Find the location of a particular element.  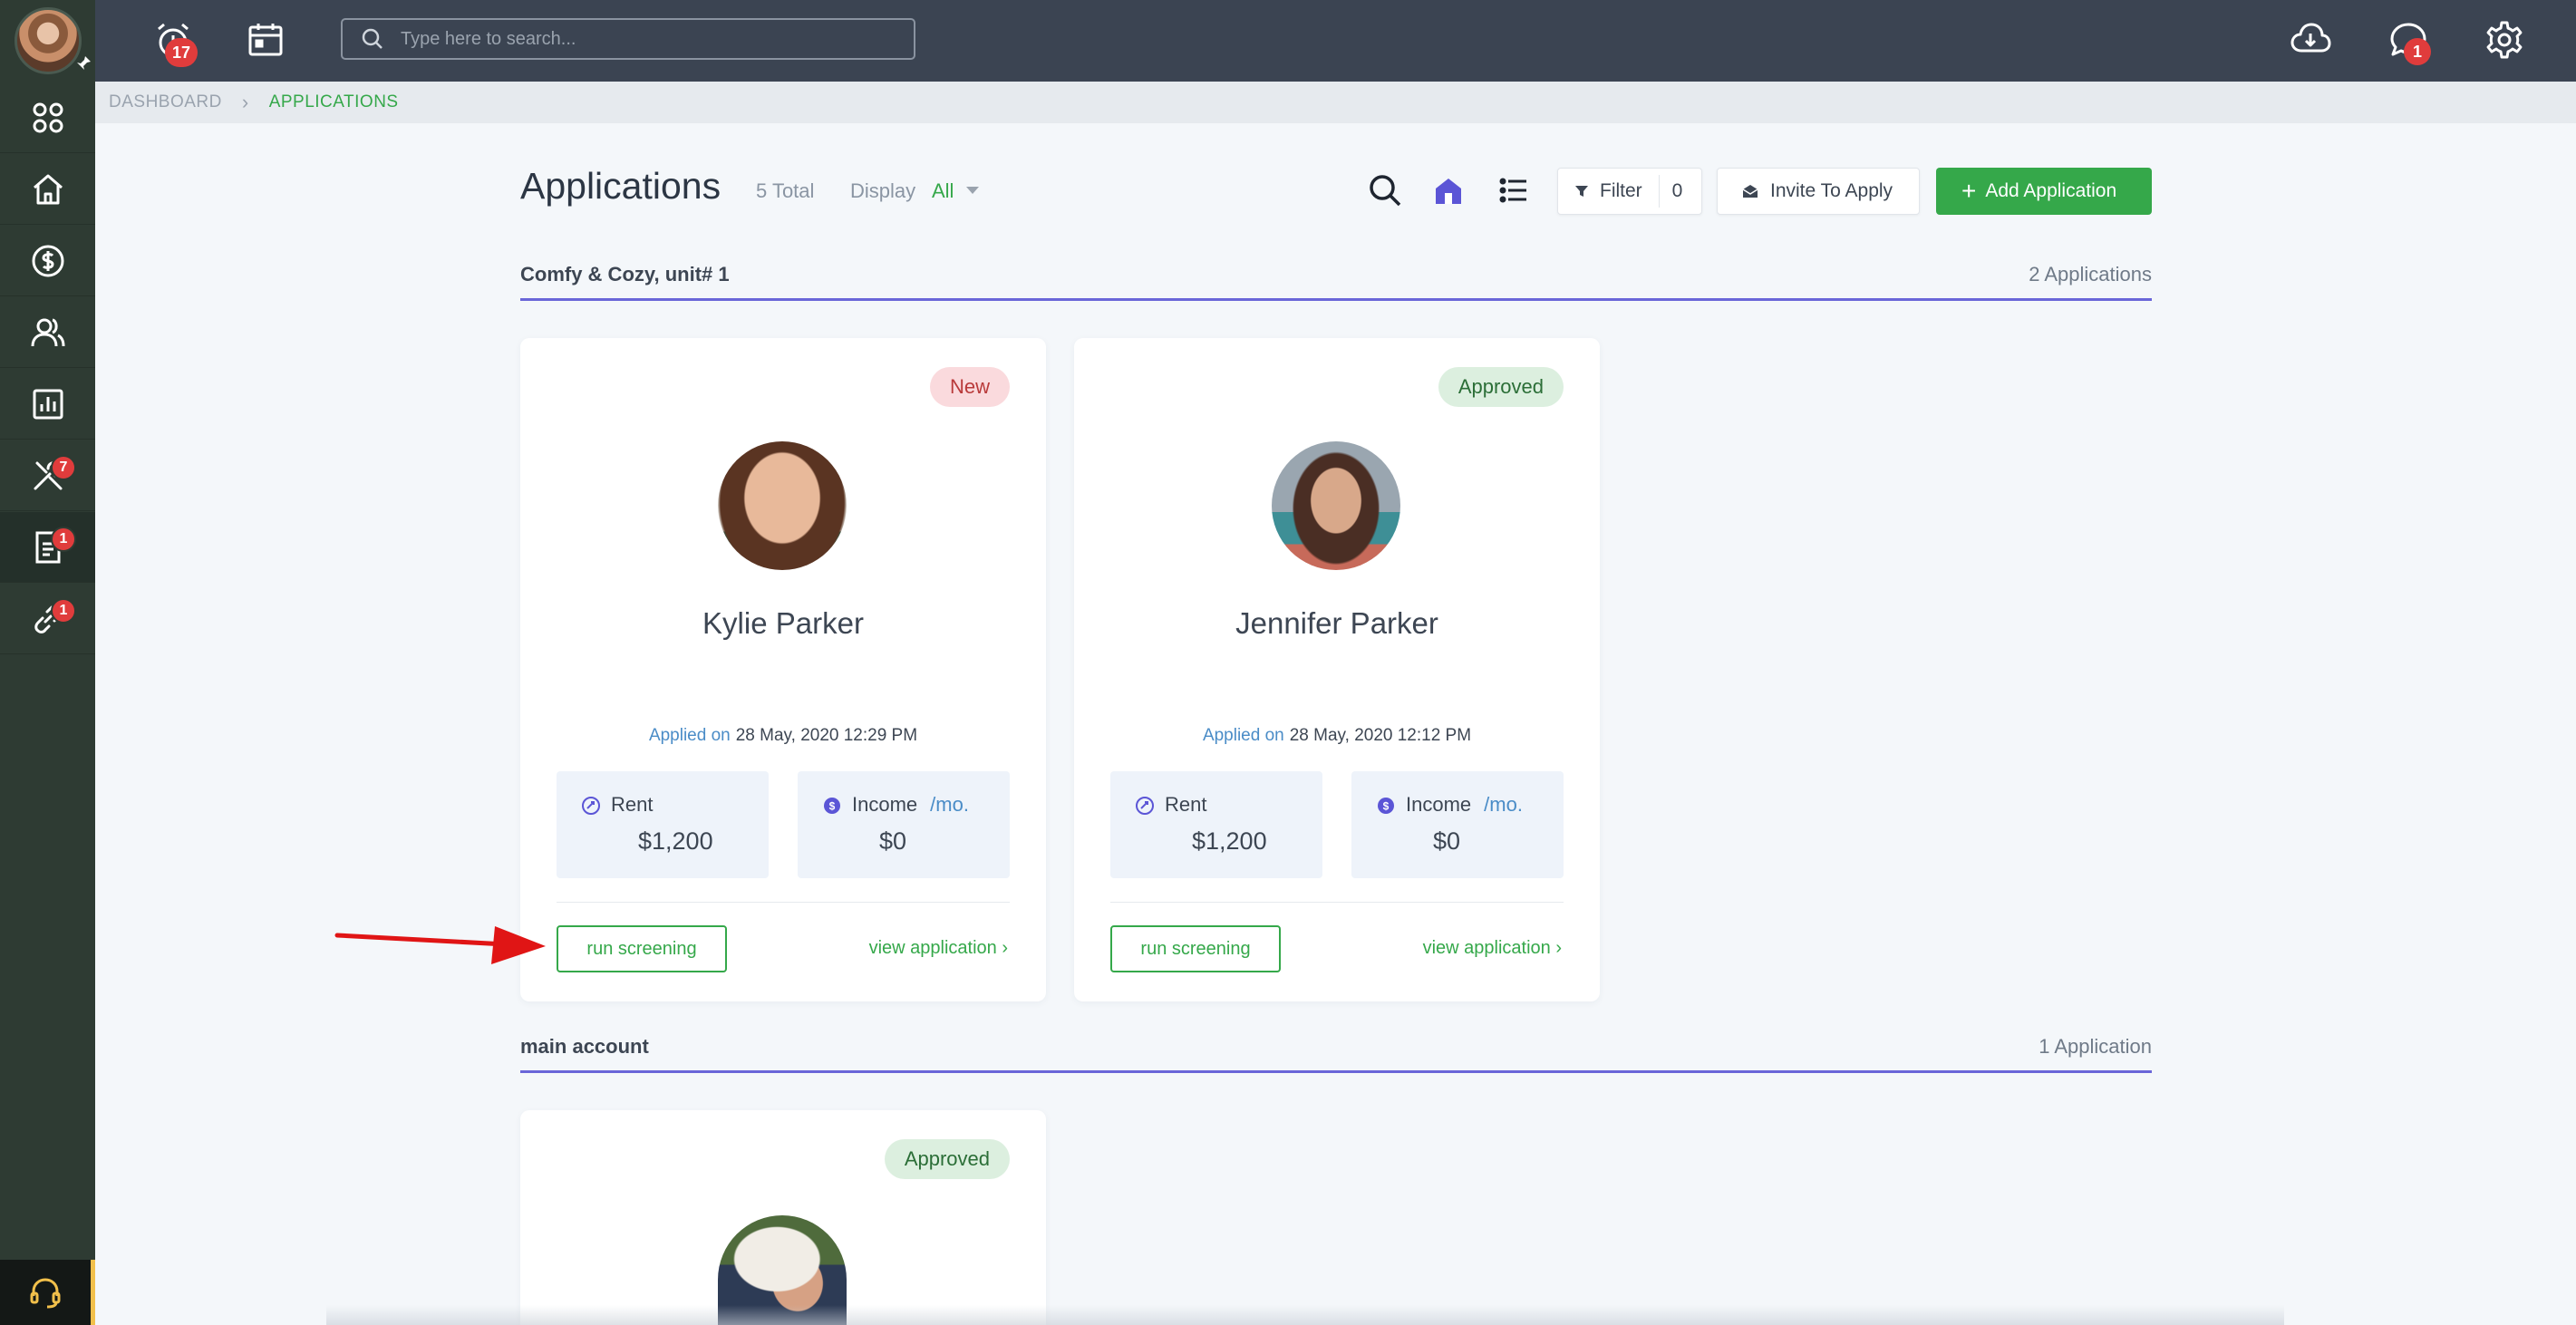

sidebar-item-reports is located at coordinates (47, 404).